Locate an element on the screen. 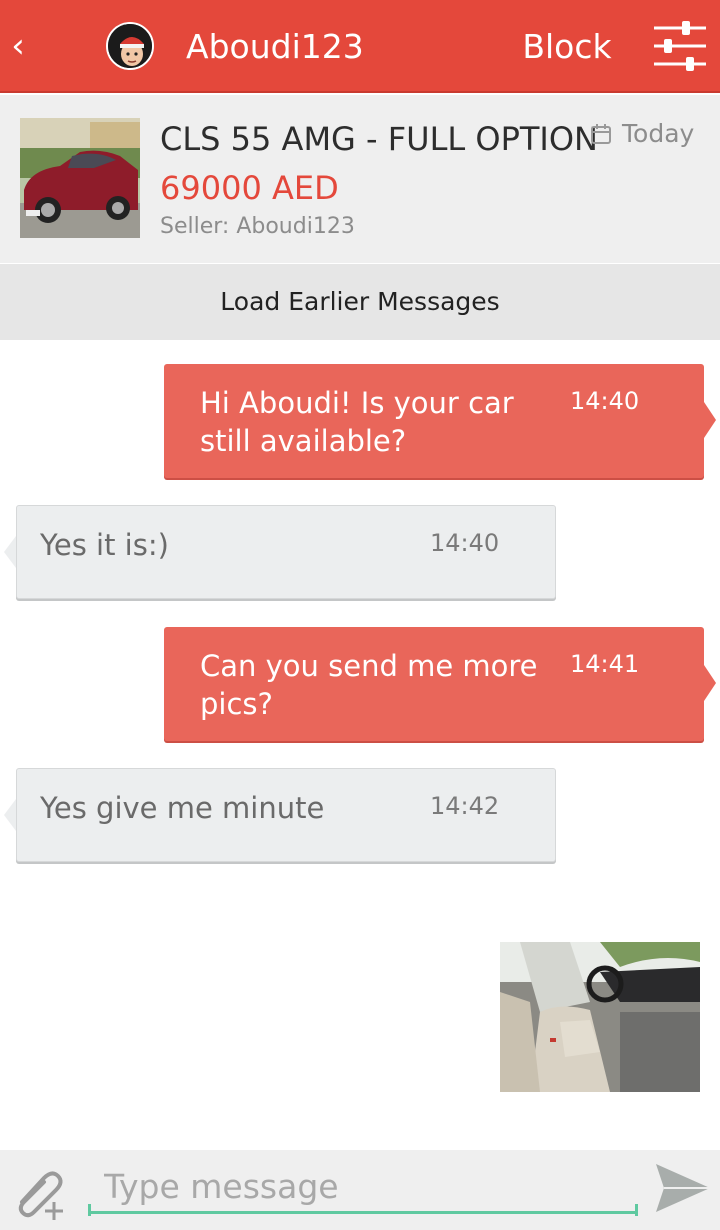 The image size is (720, 1230). car-photo is located at coordinates (80, 178).